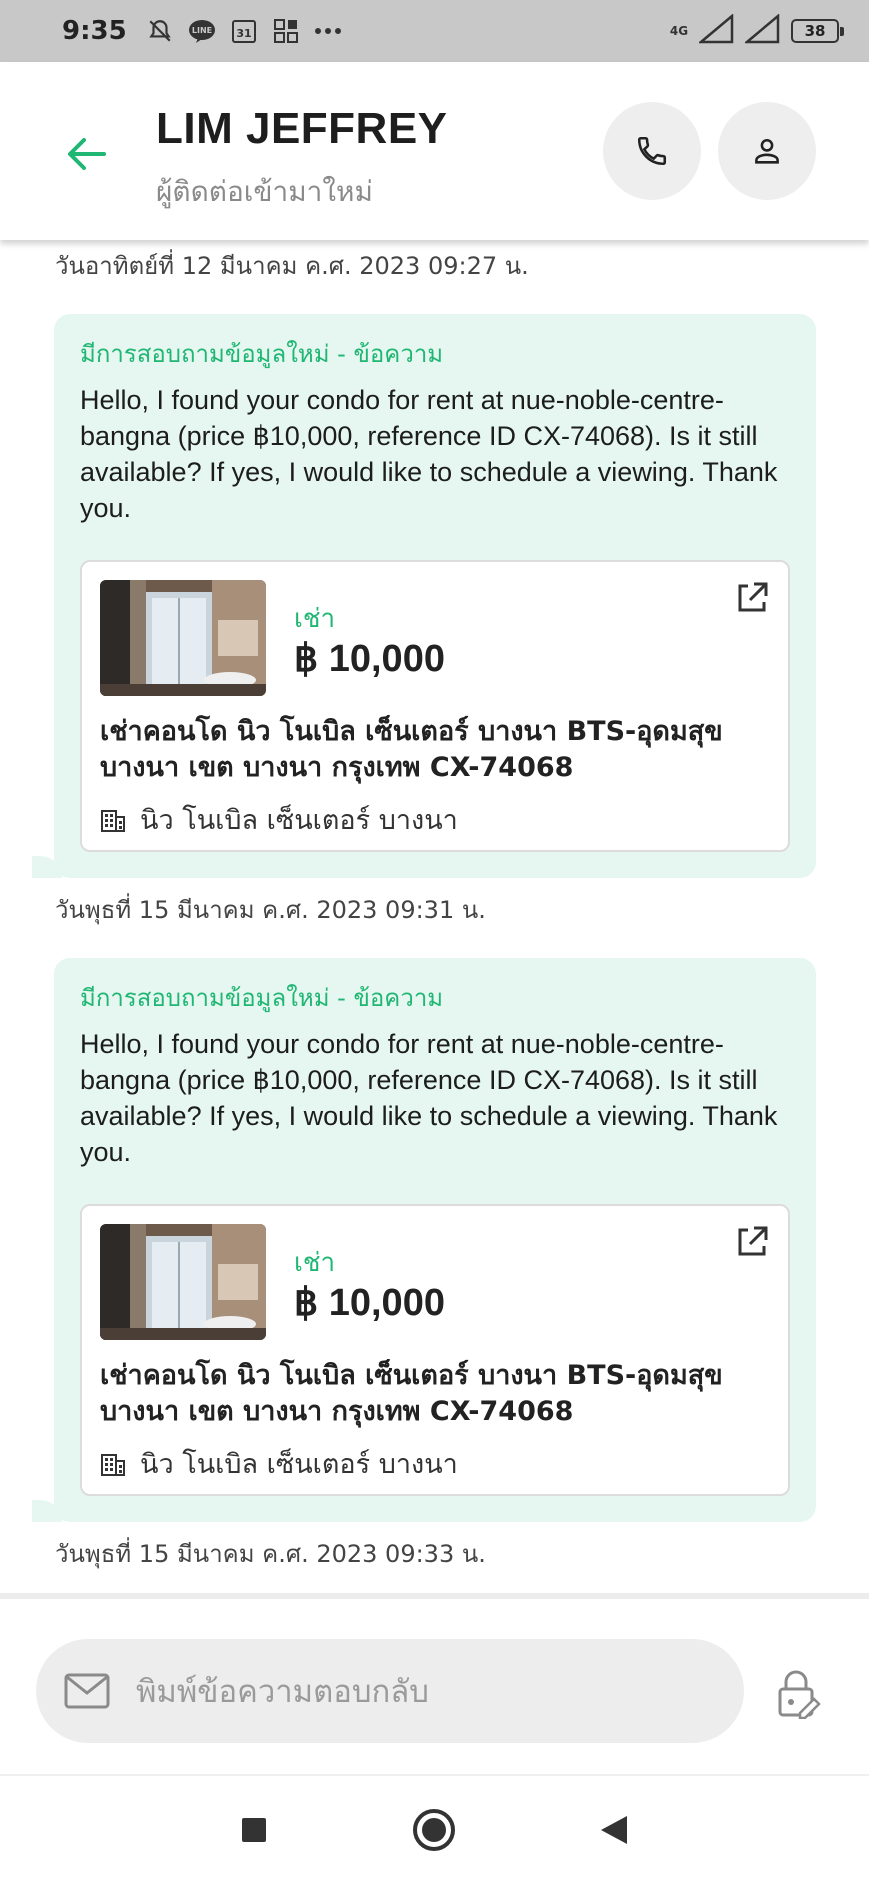 Image resolution: width=869 pixels, height=1883 pixels. What do you see at coordinates (94, 31) in the screenshot?
I see `status-time: 9:35` at bounding box center [94, 31].